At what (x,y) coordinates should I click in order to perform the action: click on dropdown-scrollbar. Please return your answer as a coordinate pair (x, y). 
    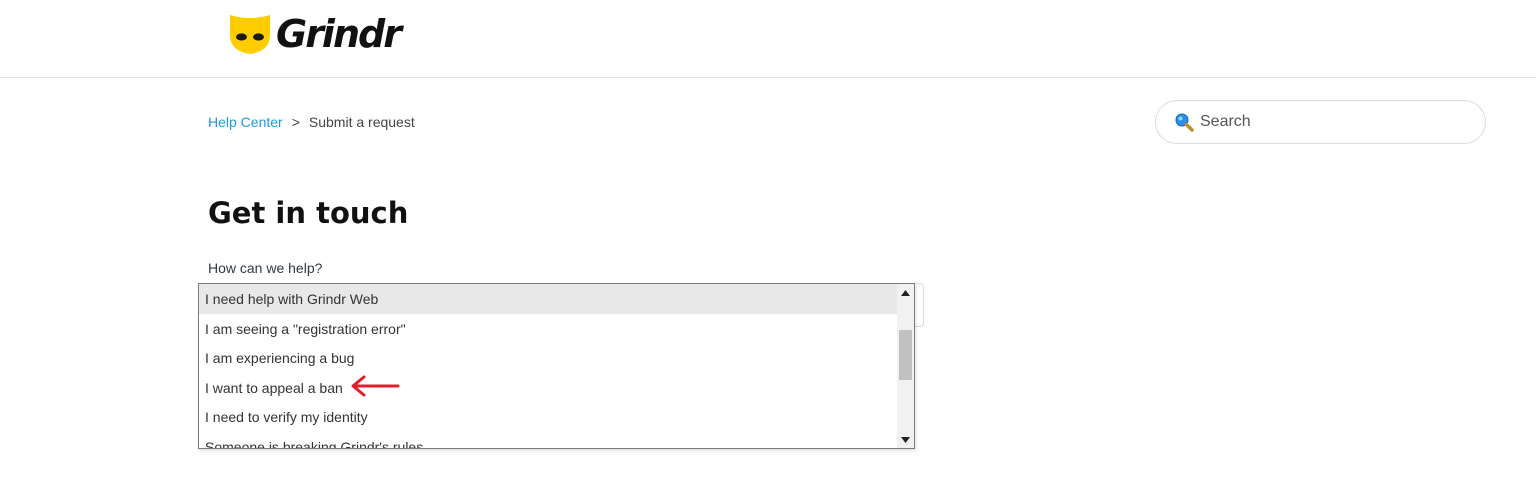
    Looking at the image, I should click on (905, 366).